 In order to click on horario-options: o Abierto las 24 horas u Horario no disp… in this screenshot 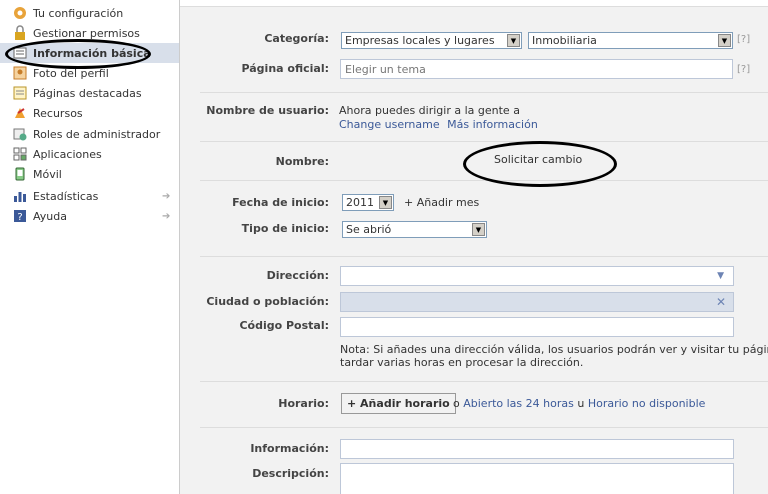, I will do `click(579, 403)`.